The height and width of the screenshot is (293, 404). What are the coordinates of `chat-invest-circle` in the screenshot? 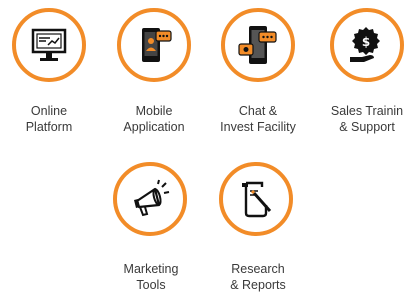 It's located at (258, 45).